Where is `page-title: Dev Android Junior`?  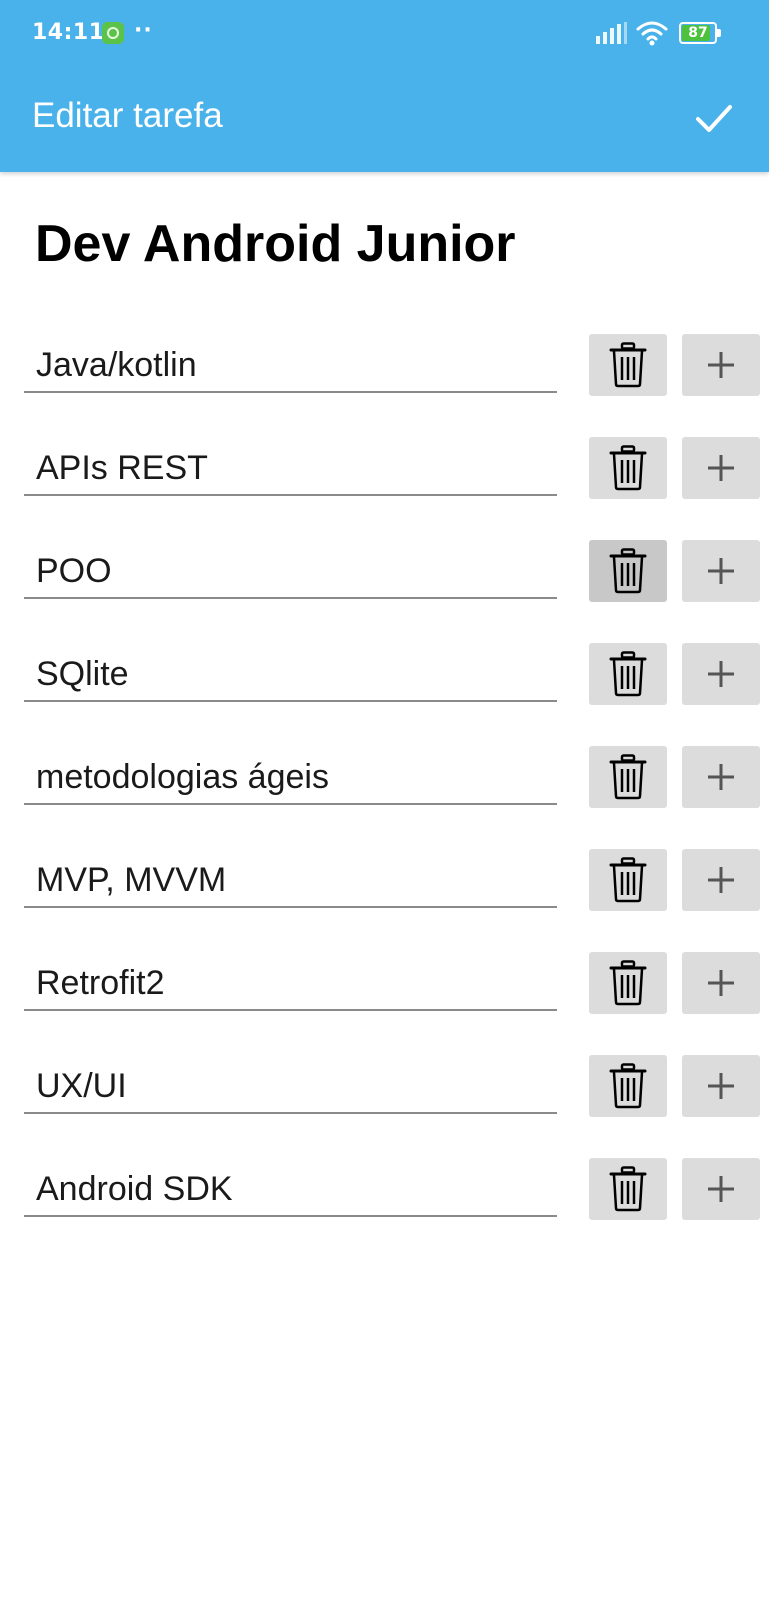 page-title: Dev Android Junior is located at coordinates (275, 244).